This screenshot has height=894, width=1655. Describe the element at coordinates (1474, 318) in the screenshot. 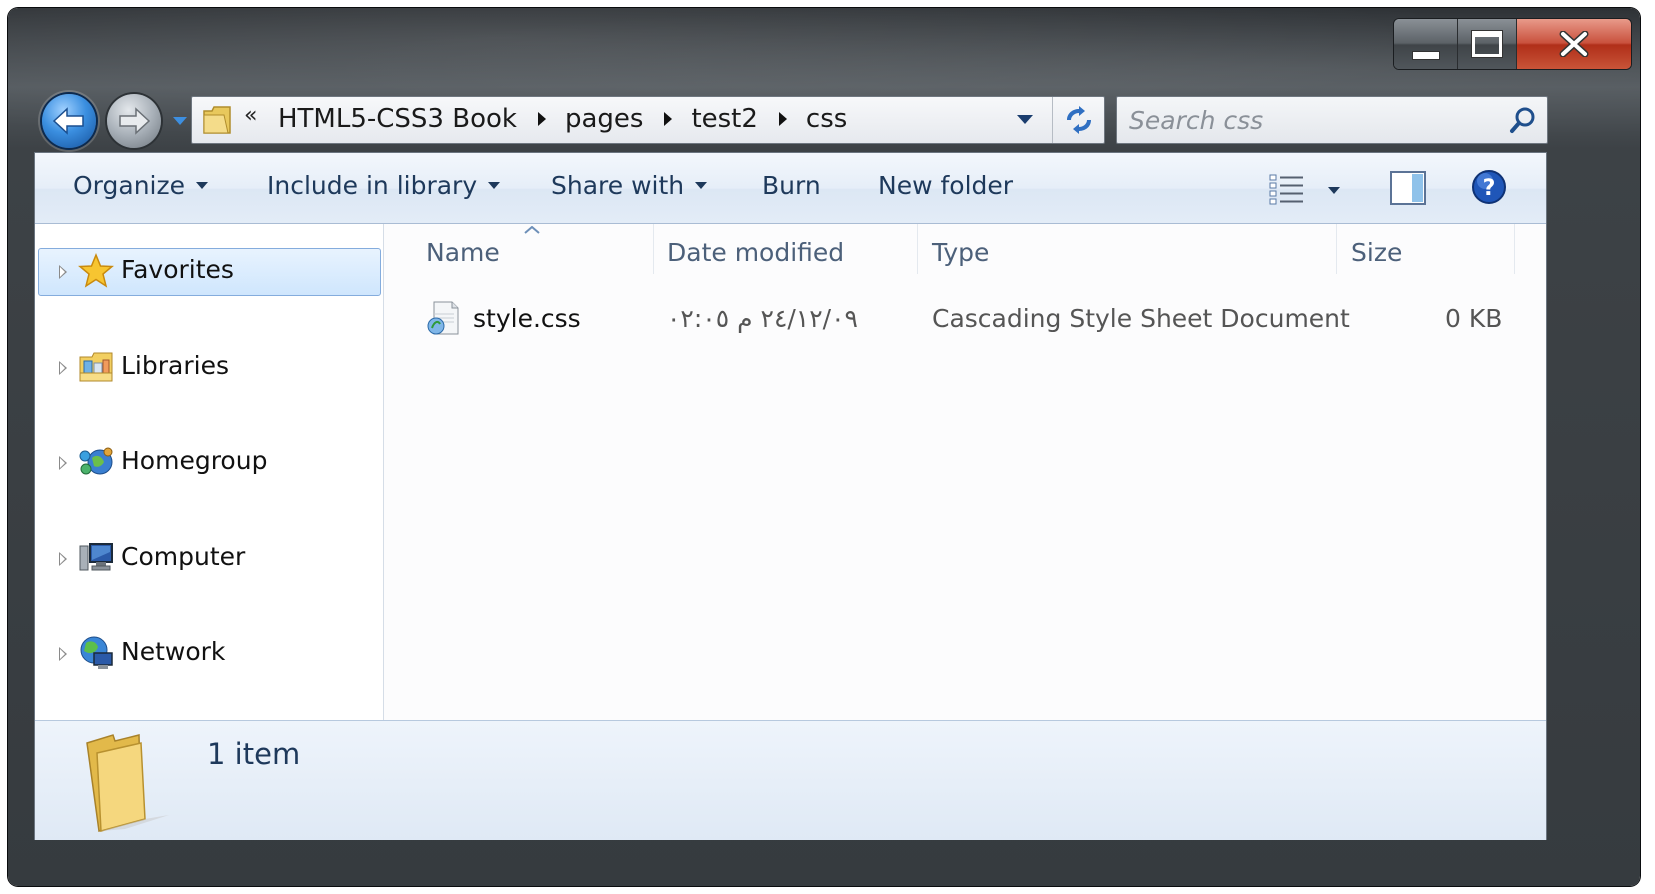

I see `file-size: 0 KB` at that location.